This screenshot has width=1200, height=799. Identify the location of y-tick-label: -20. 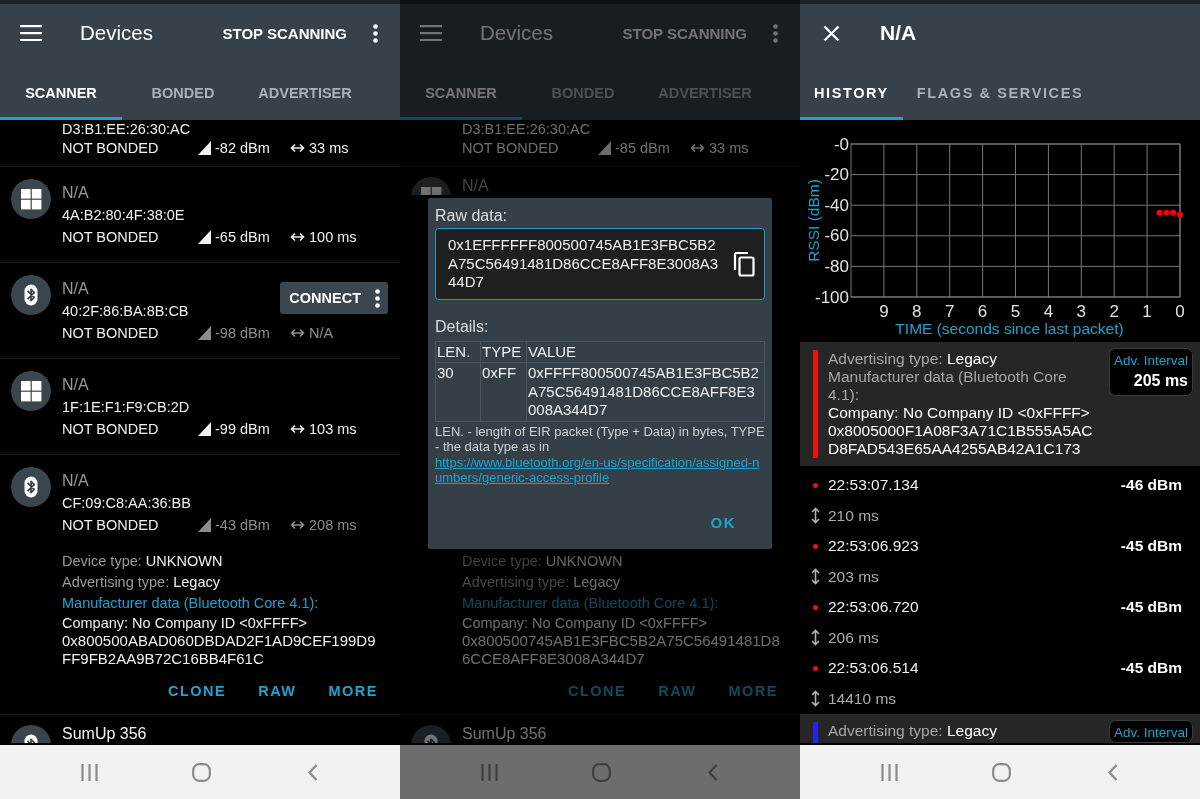
(836, 175).